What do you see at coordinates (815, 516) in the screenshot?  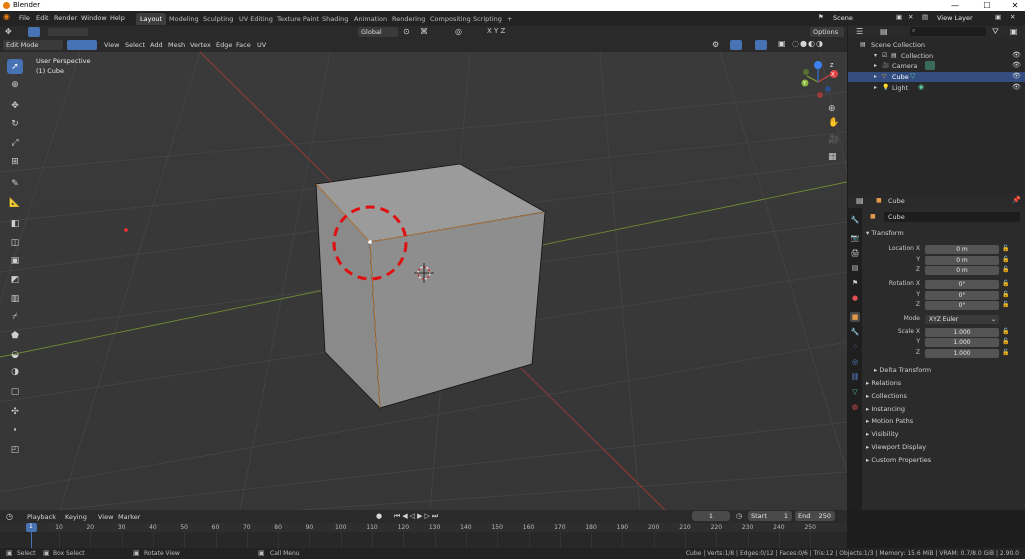 I see `end-frame-field: End 250` at bounding box center [815, 516].